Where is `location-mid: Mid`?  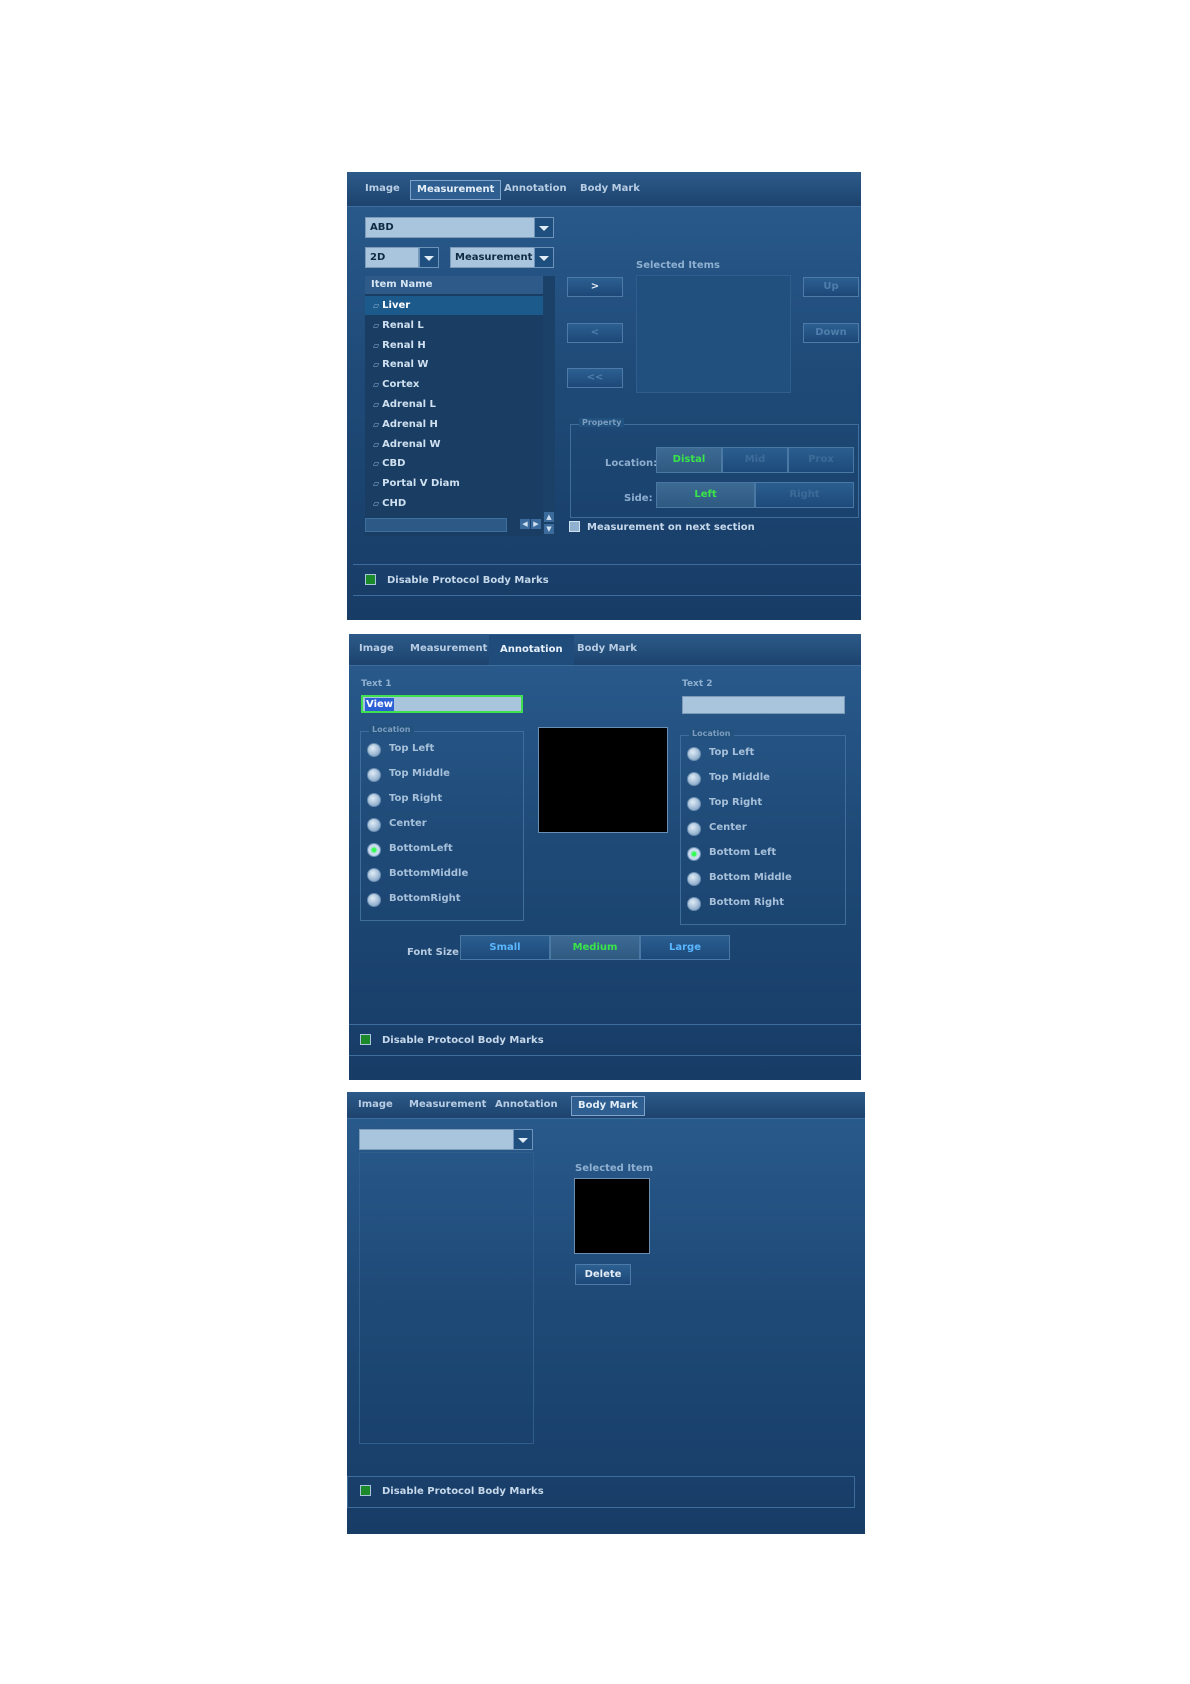
location-mid: Mid is located at coordinates (755, 460).